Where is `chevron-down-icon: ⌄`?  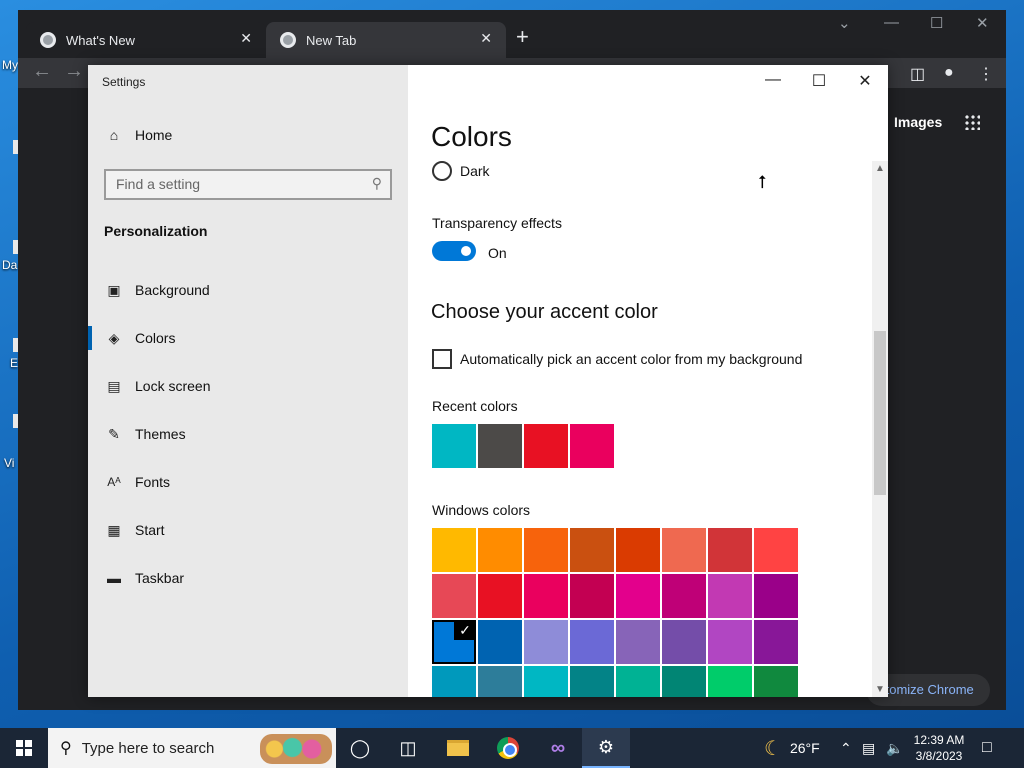
chevron-down-icon: ⌄ is located at coordinates (844, 23).